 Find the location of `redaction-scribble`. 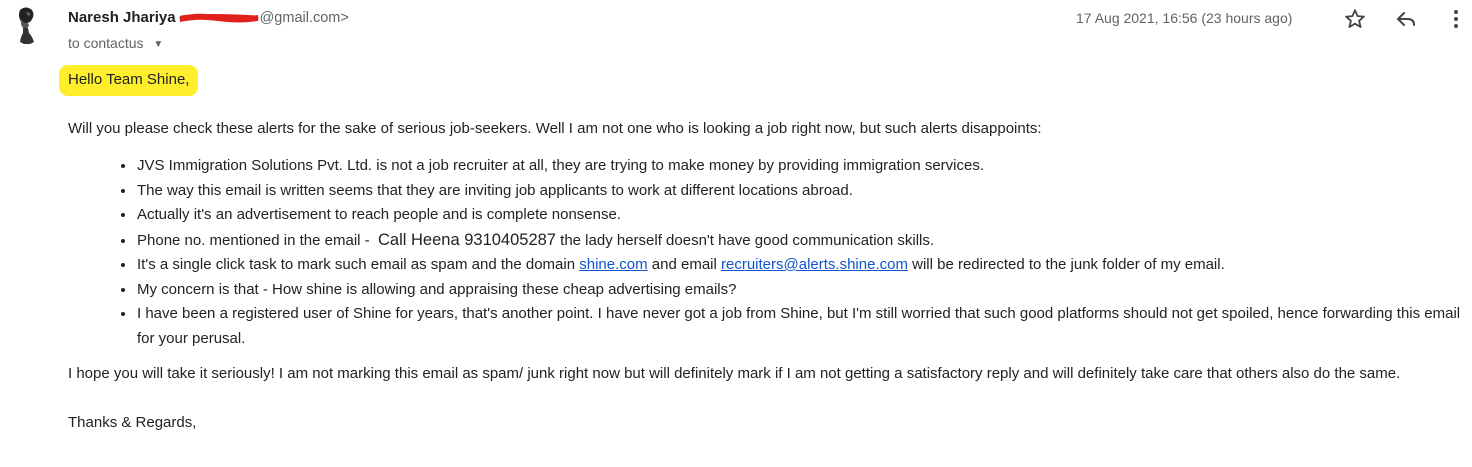

redaction-scribble is located at coordinates (219, 18).